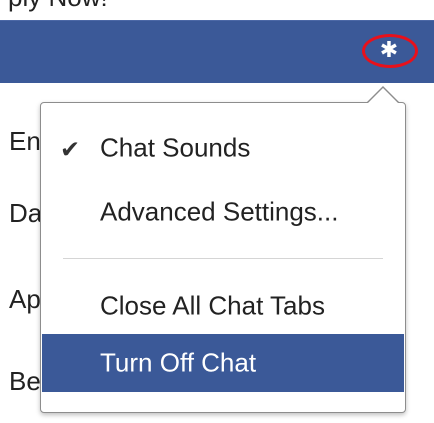  I want to click on menu-pointer-fill, so click(383, 96).